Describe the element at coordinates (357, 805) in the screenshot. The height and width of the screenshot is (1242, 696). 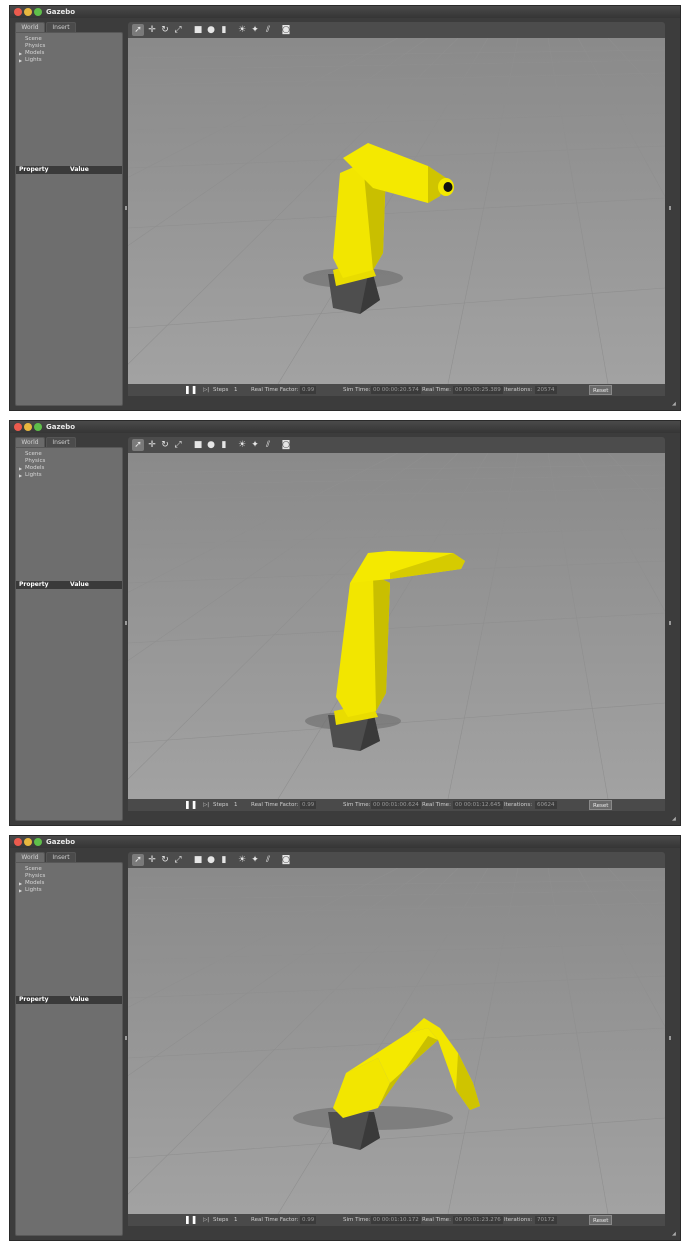
I see `sim-time-label: Sim Time:` at that location.